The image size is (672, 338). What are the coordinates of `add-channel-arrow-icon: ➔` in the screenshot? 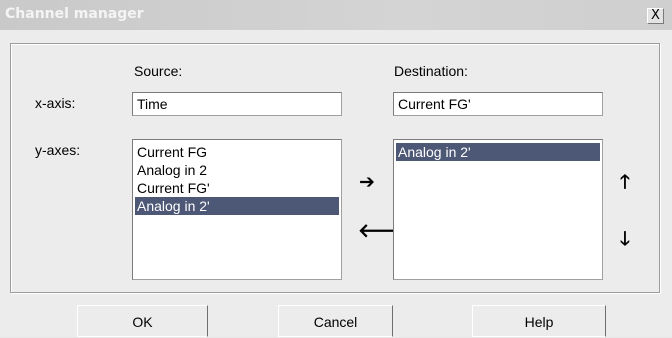 It's located at (367, 182).